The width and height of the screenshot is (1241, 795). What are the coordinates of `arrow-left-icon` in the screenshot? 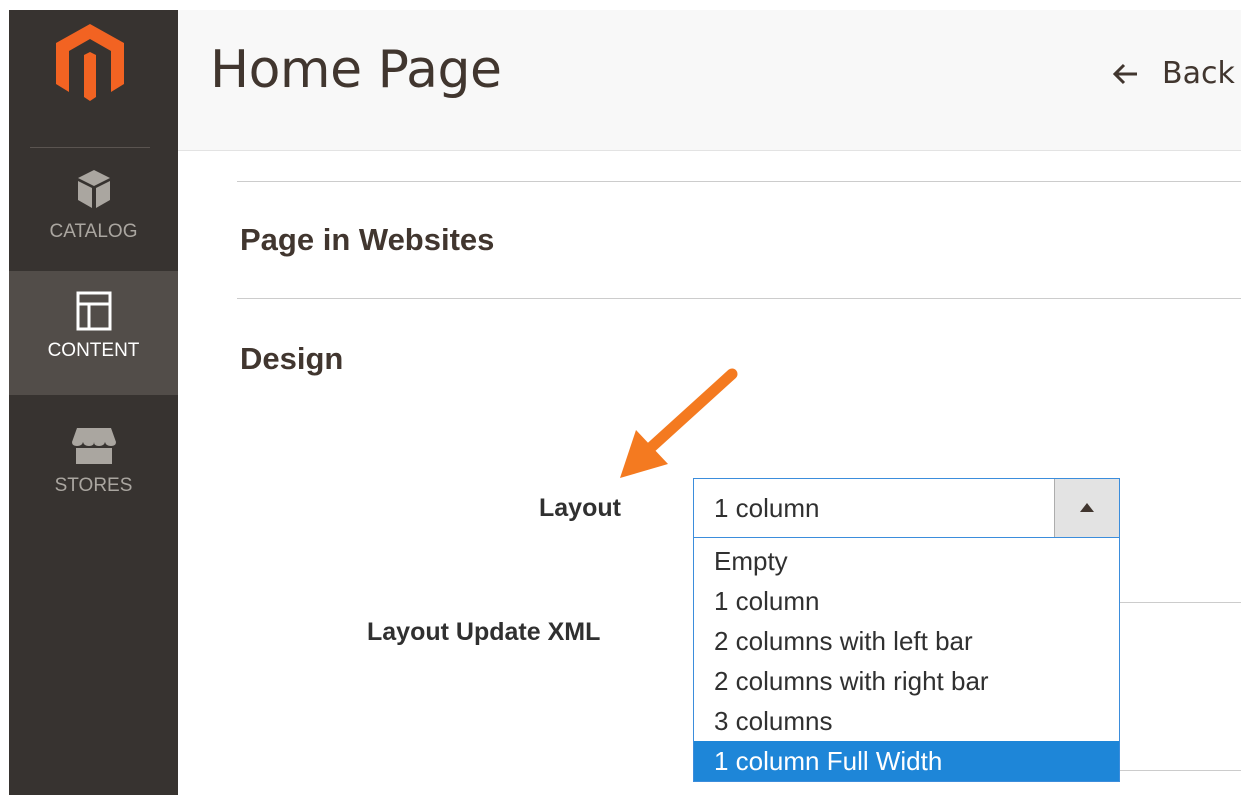 It's located at (1125, 73).